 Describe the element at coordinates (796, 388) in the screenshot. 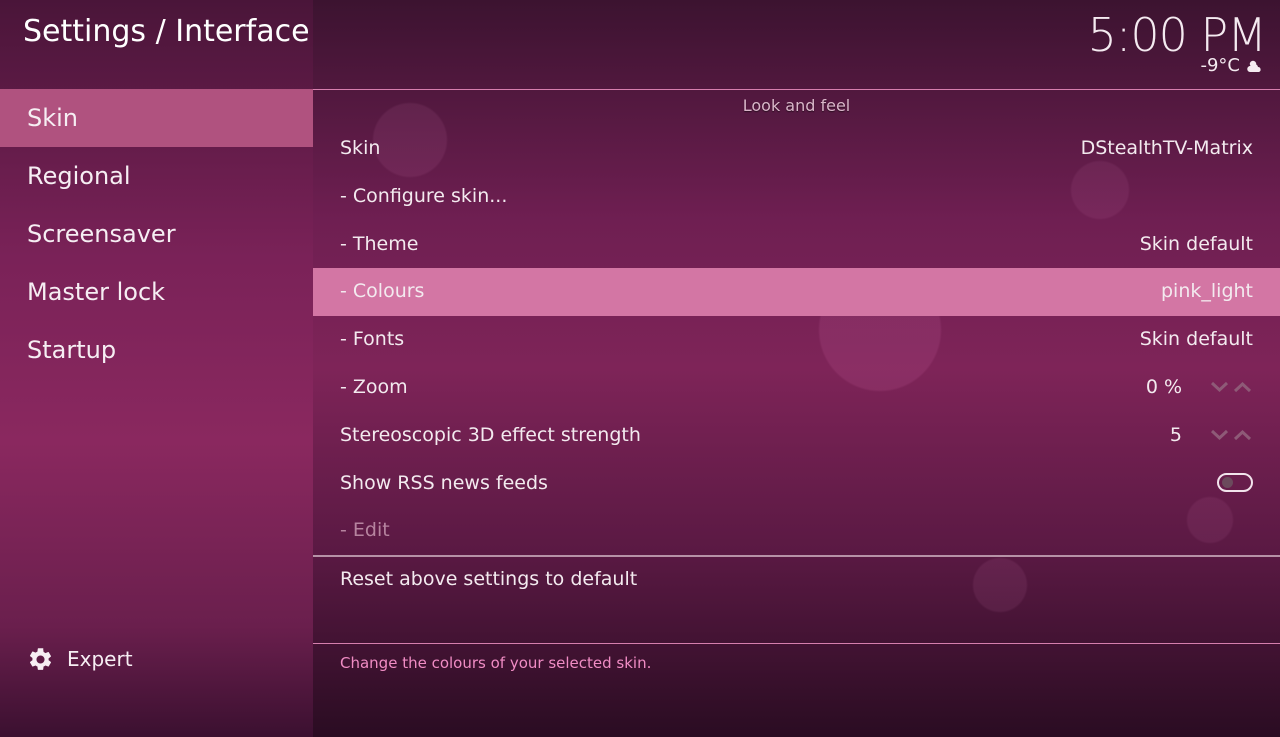

I see `setting-zoom: - Zoom 0 %` at that location.